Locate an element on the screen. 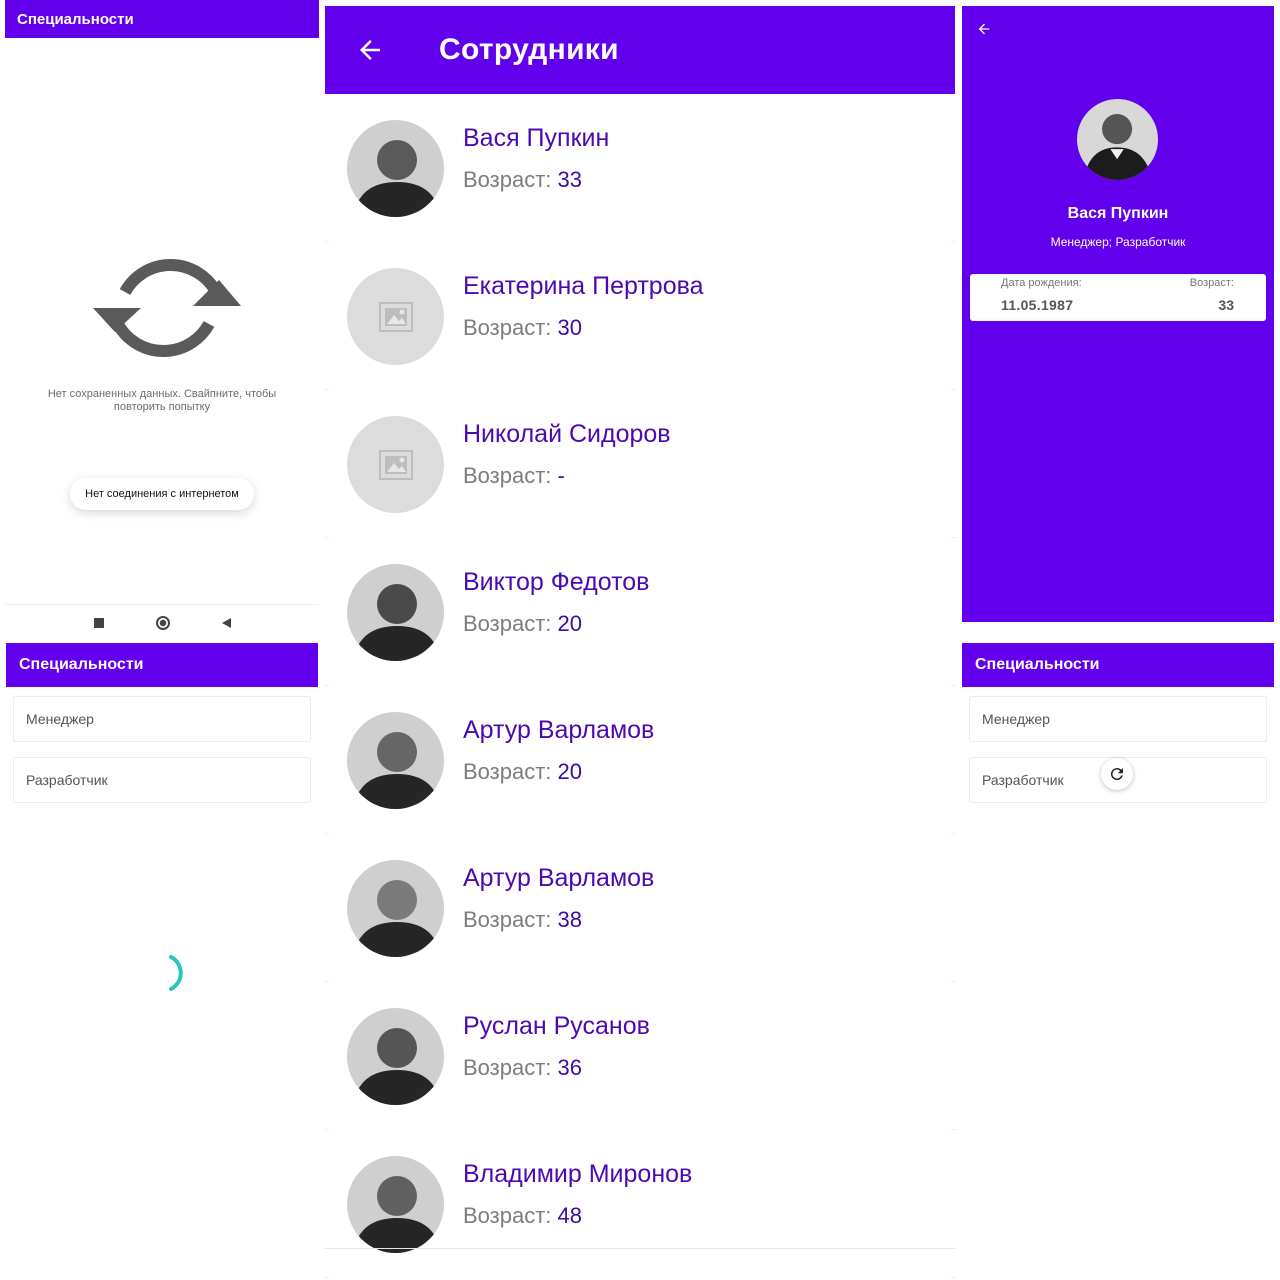 This screenshot has height=1280, width=1280. app-bar: Сотрудники is located at coordinates (640, 50).